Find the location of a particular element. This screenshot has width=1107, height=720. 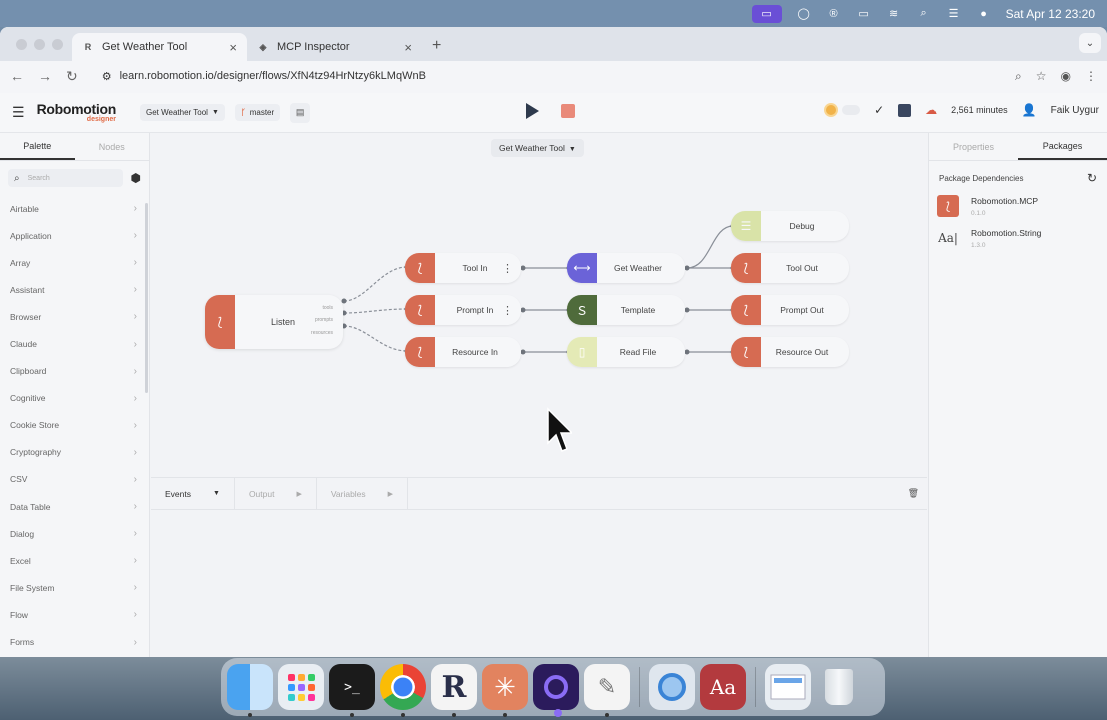

robomotion-icon: R is located at coordinates (454, 690).